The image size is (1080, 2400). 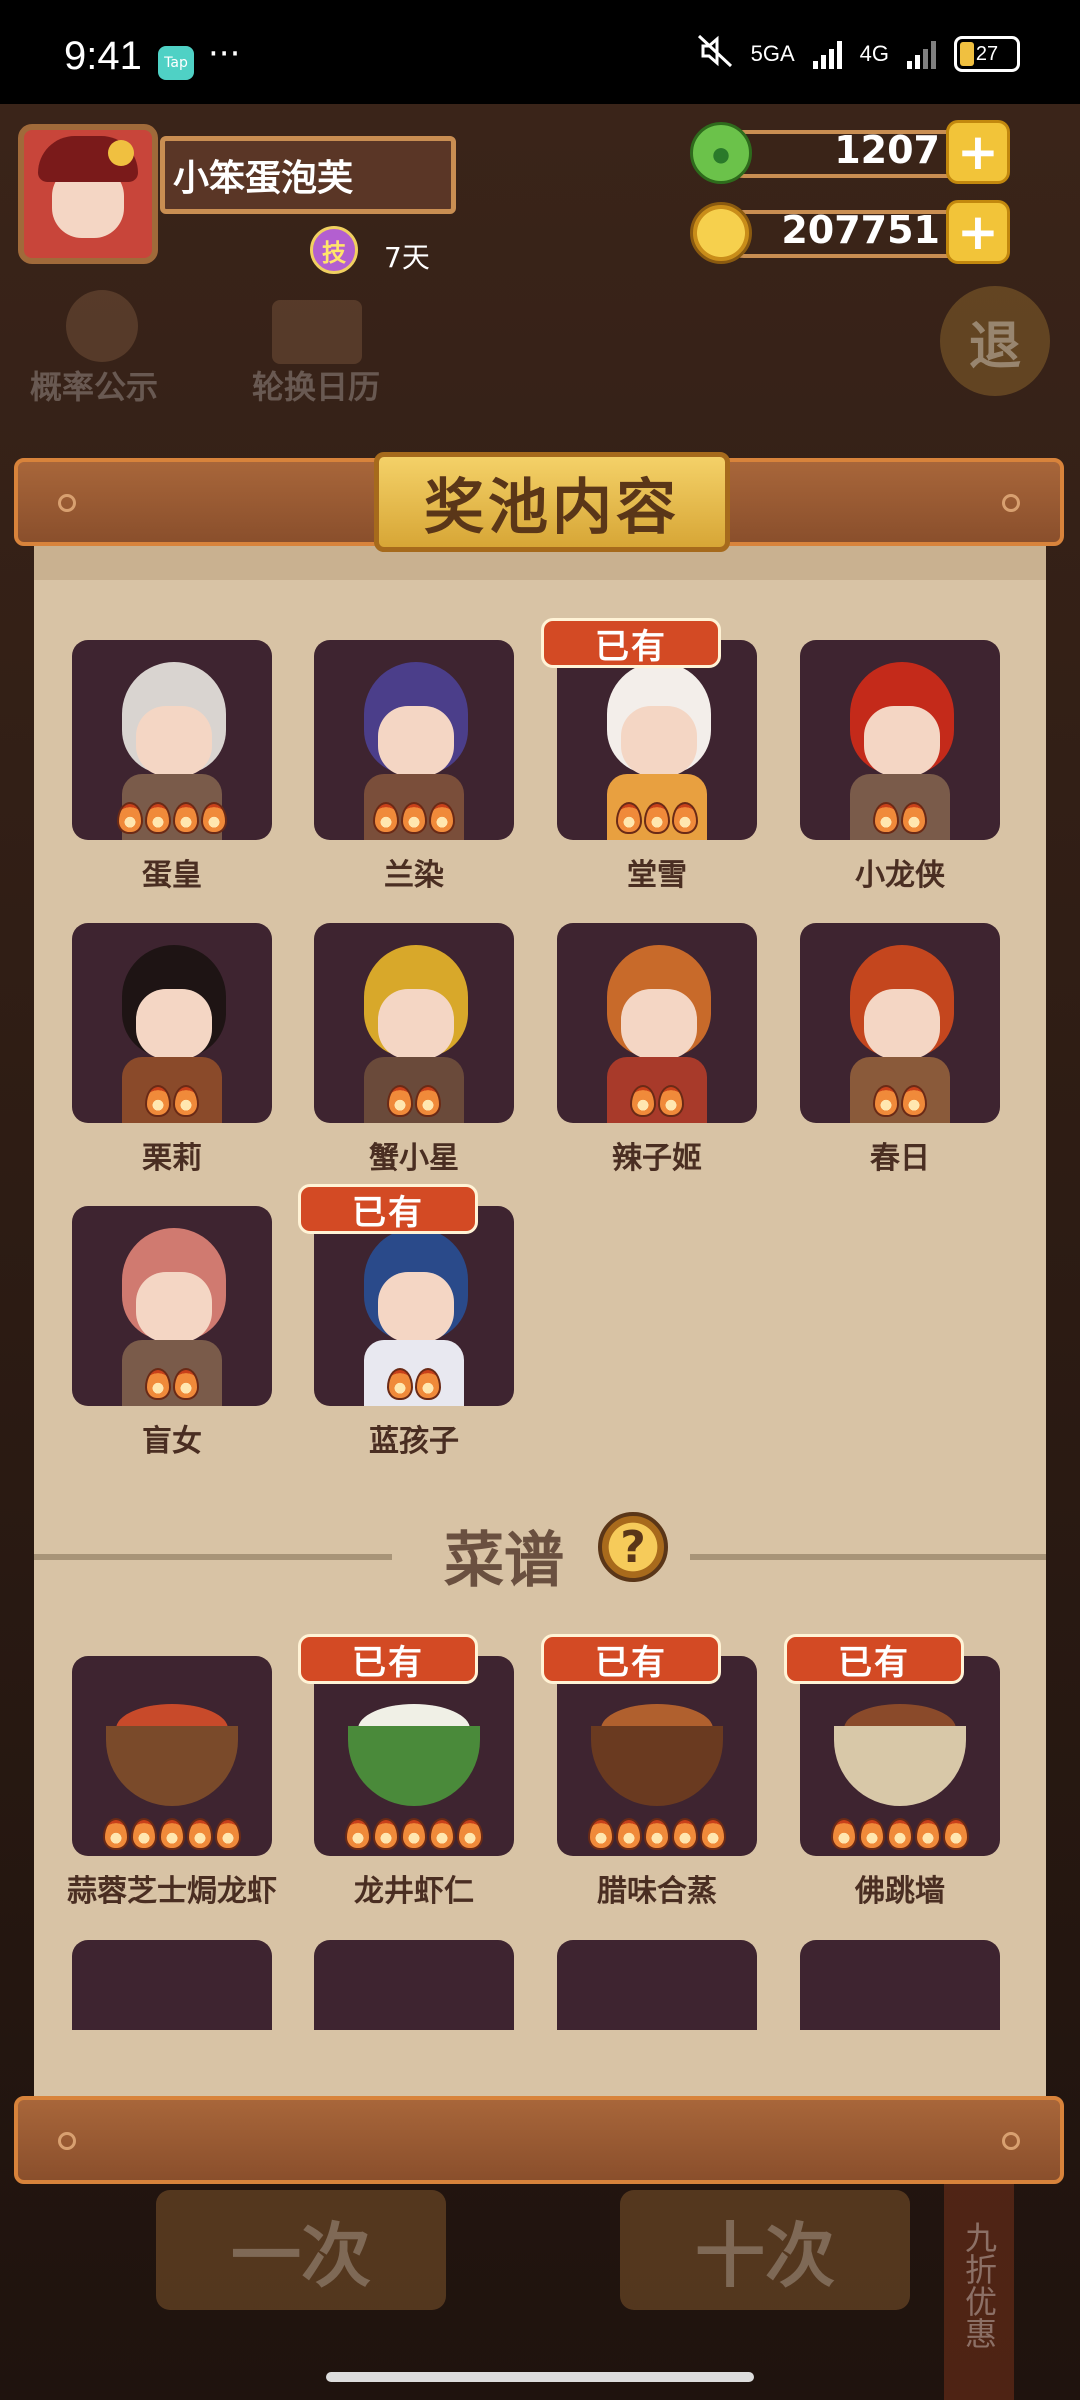 I want to click on character-name: 辣子姬, so click(x=657, y=1158).